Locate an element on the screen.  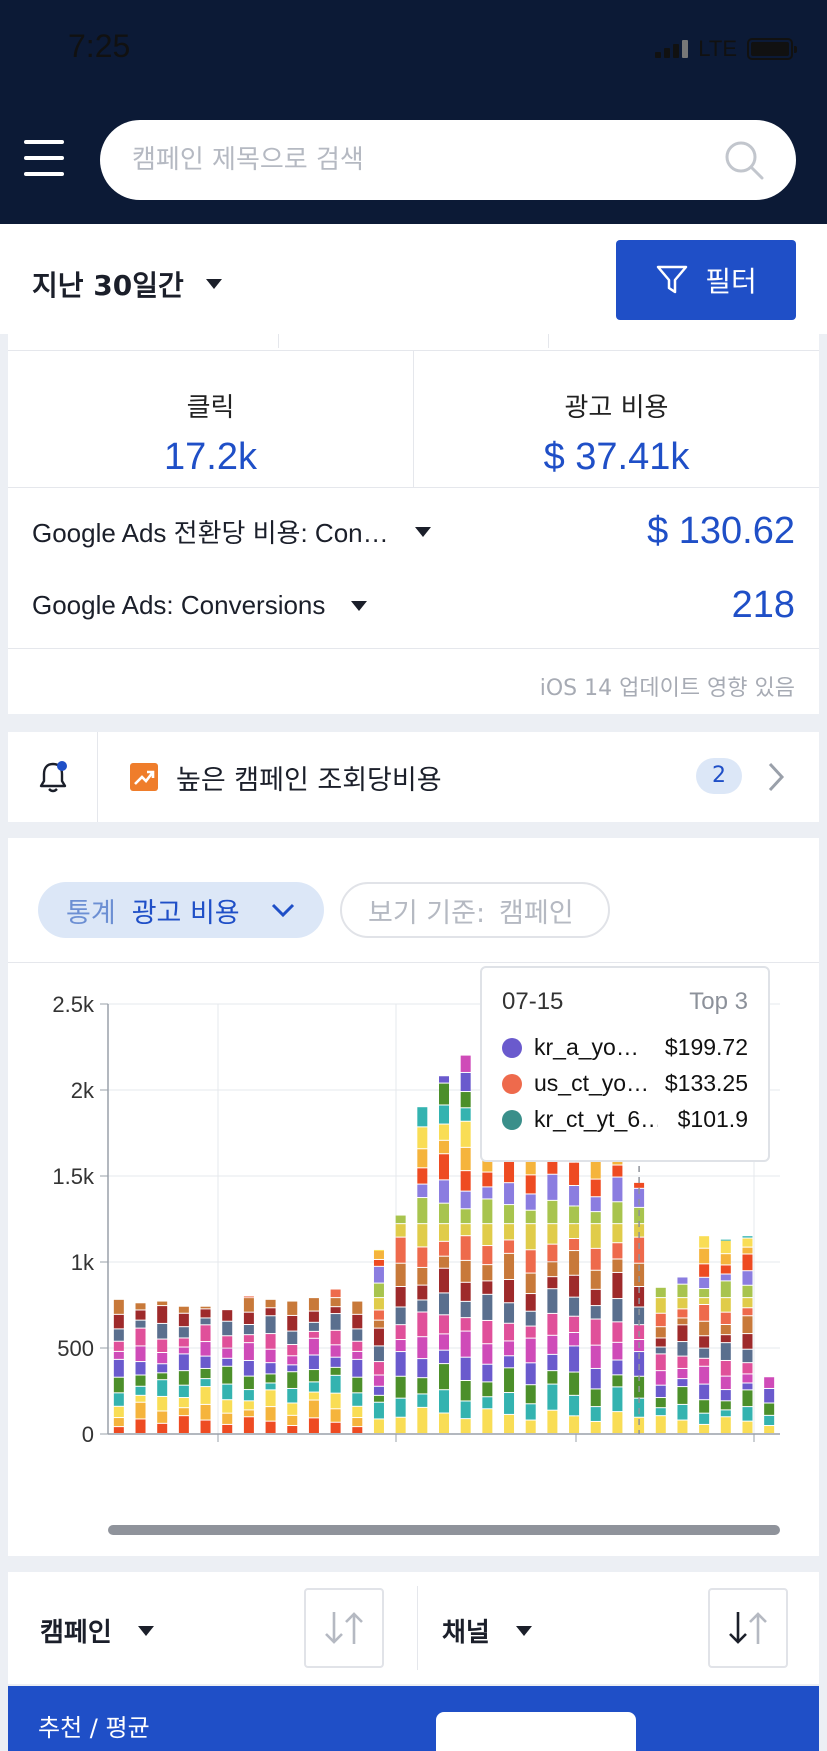
sort-arrows-icon is located at coordinates (344, 1628).